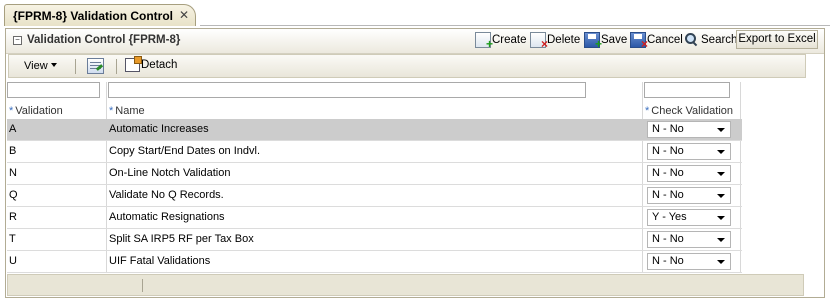 This screenshot has height=303, width=830. Describe the element at coordinates (159, 65) in the screenshot. I see `detach-label: Detach` at that location.